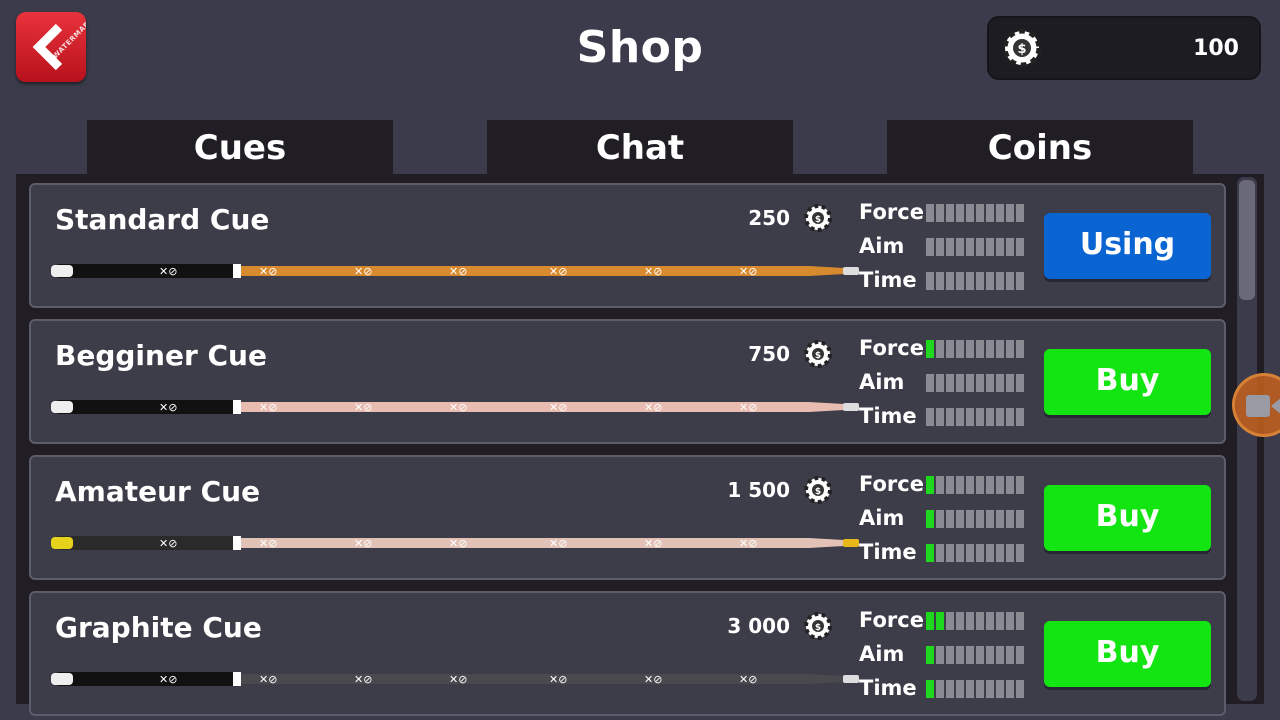 The height and width of the screenshot is (720, 1280). What do you see at coordinates (158, 627) in the screenshot?
I see `cue-name: Graphite Cue` at bounding box center [158, 627].